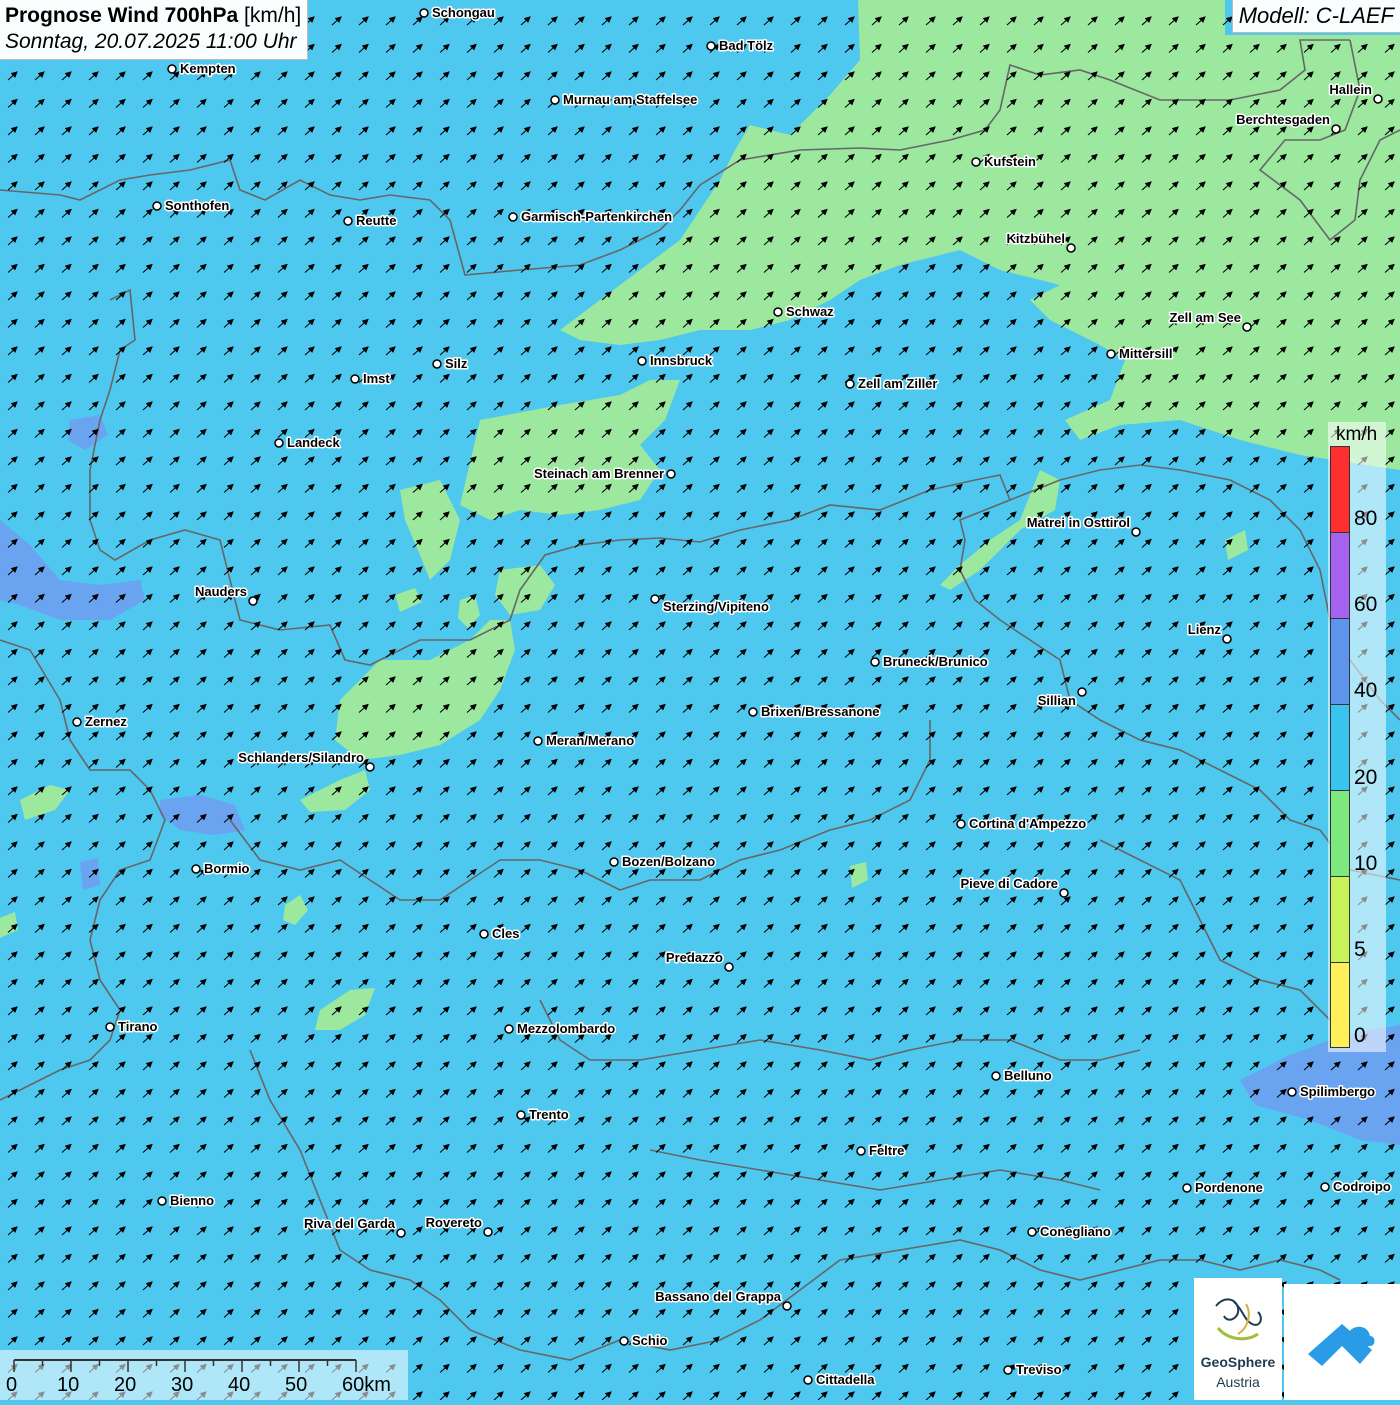 The image size is (1400, 1405). Describe the element at coordinates (1039, 1369) in the screenshot. I see `city-label: Treviso` at that location.